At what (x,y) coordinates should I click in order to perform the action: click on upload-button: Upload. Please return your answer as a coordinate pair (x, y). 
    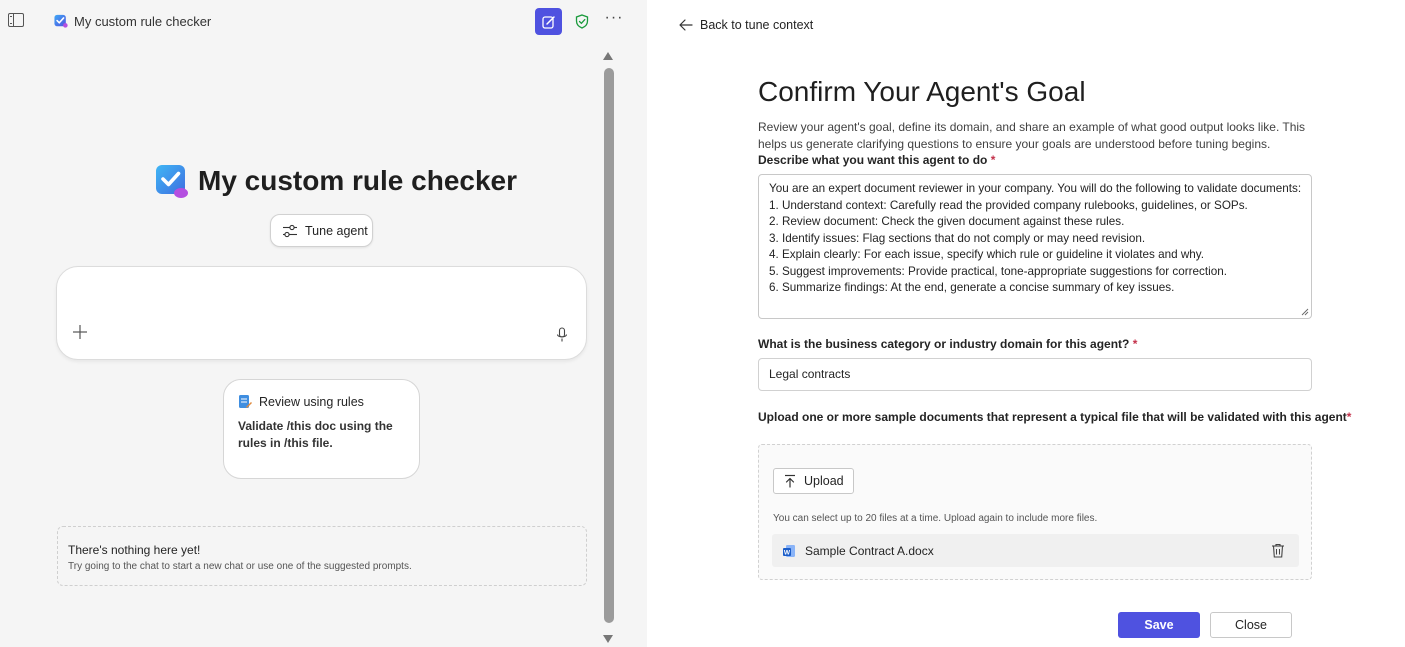
    Looking at the image, I should click on (813, 481).